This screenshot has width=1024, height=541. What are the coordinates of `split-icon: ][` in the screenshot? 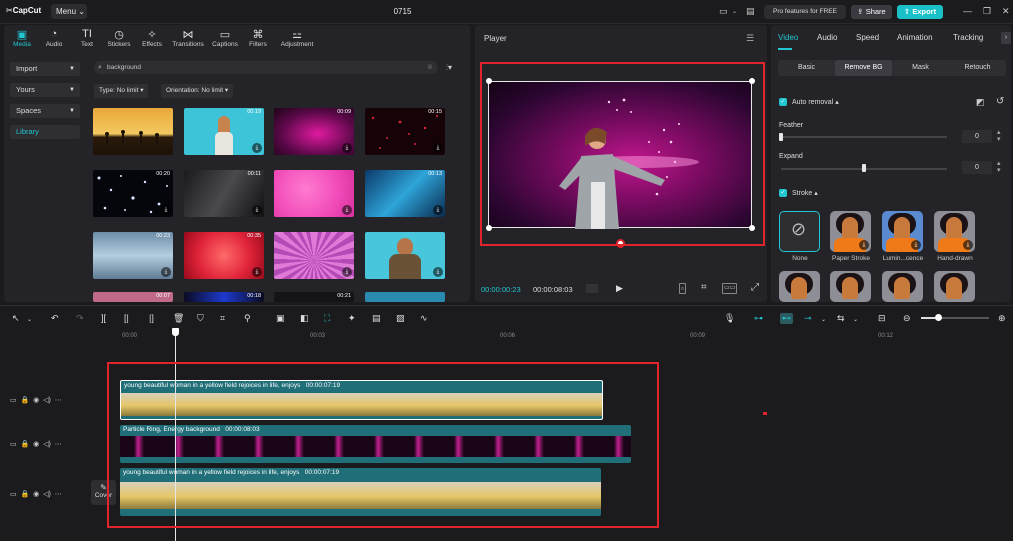 It's located at (103, 318).